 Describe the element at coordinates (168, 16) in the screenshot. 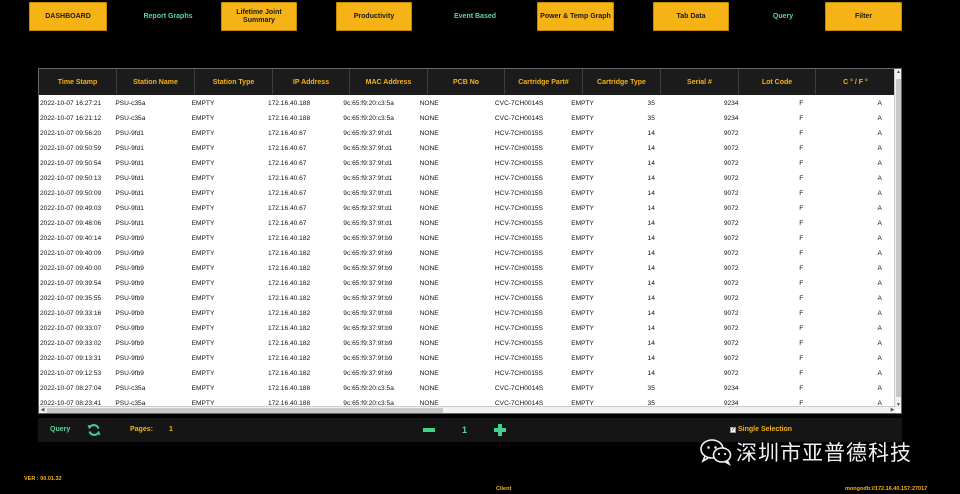

I see `tab-report-graphs: Report Graphs` at that location.